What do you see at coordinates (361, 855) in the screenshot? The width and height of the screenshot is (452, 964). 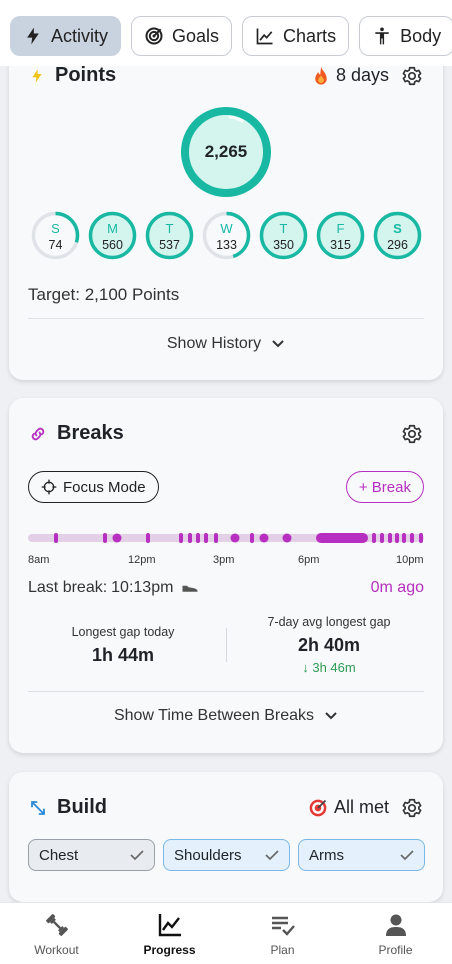 I see `chip-arms: Arms` at bounding box center [361, 855].